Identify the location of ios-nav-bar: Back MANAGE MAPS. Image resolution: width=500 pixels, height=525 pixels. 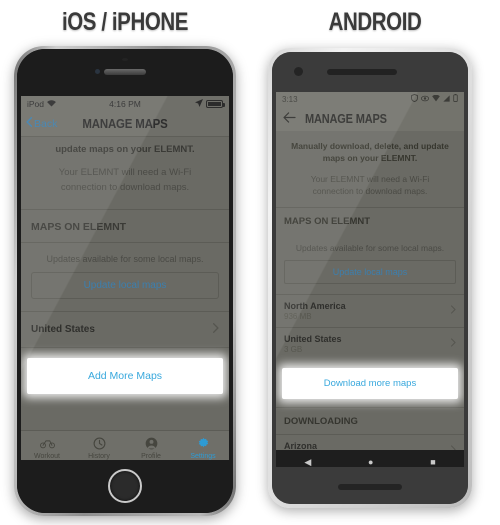
(125, 124).